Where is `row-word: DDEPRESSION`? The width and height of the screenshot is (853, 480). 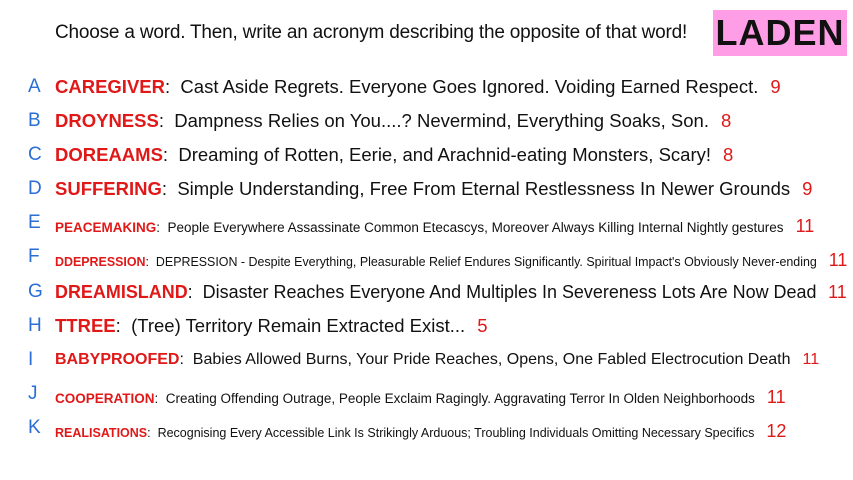
row-word: DDEPRESSION is located at coordinates (100, 262).